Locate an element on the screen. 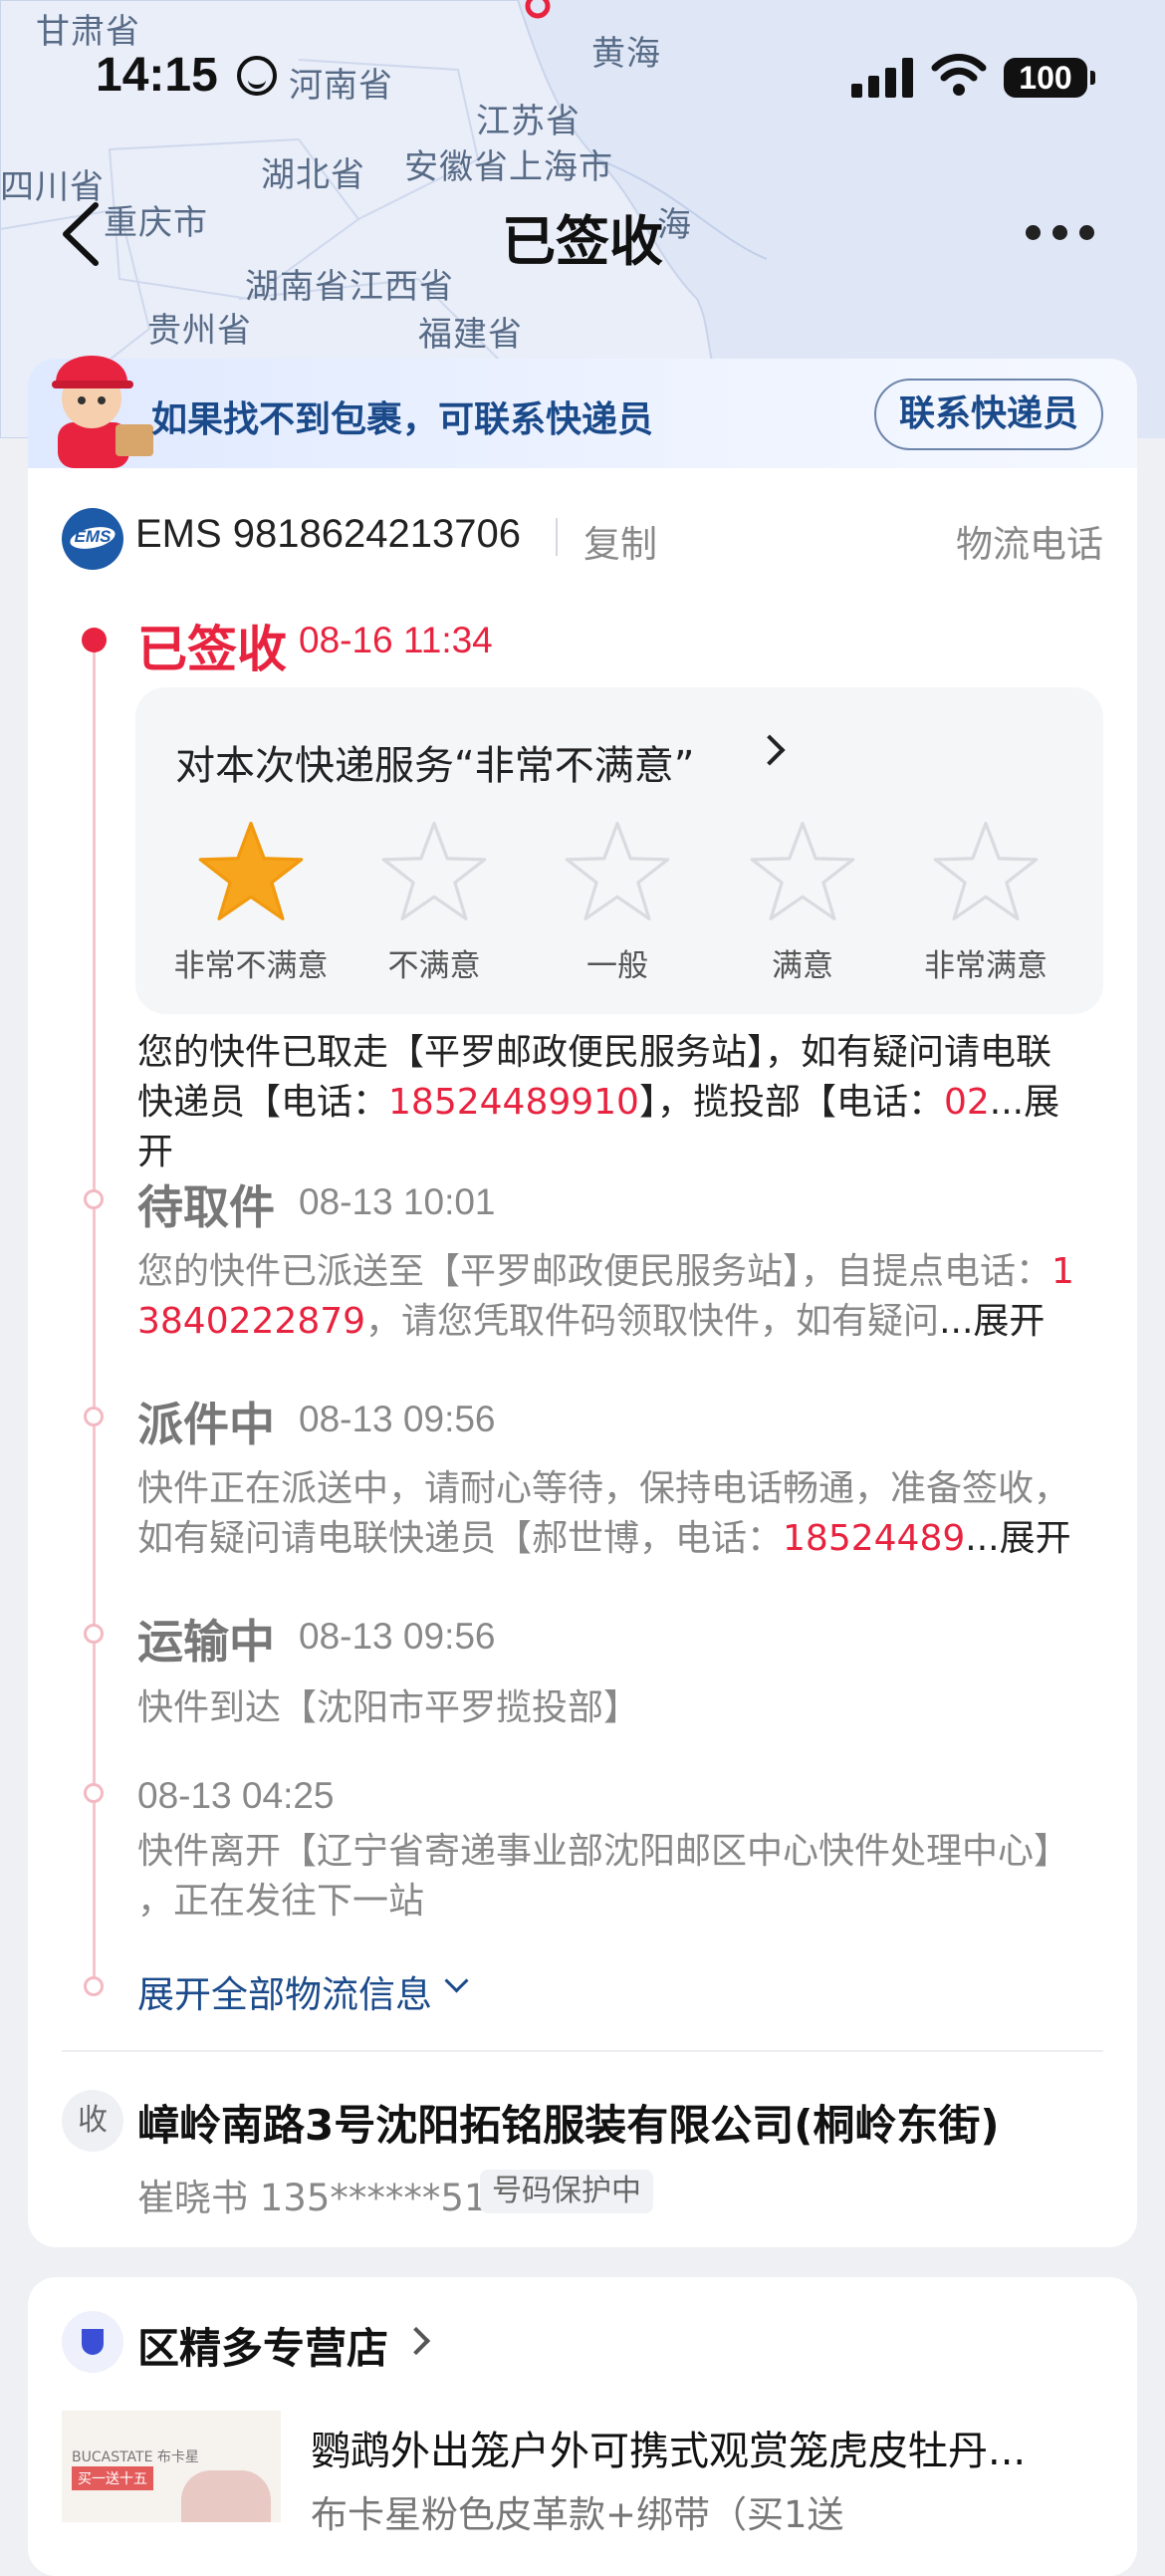  station-phone-link: 02 is located at coordinates (967, 1102).